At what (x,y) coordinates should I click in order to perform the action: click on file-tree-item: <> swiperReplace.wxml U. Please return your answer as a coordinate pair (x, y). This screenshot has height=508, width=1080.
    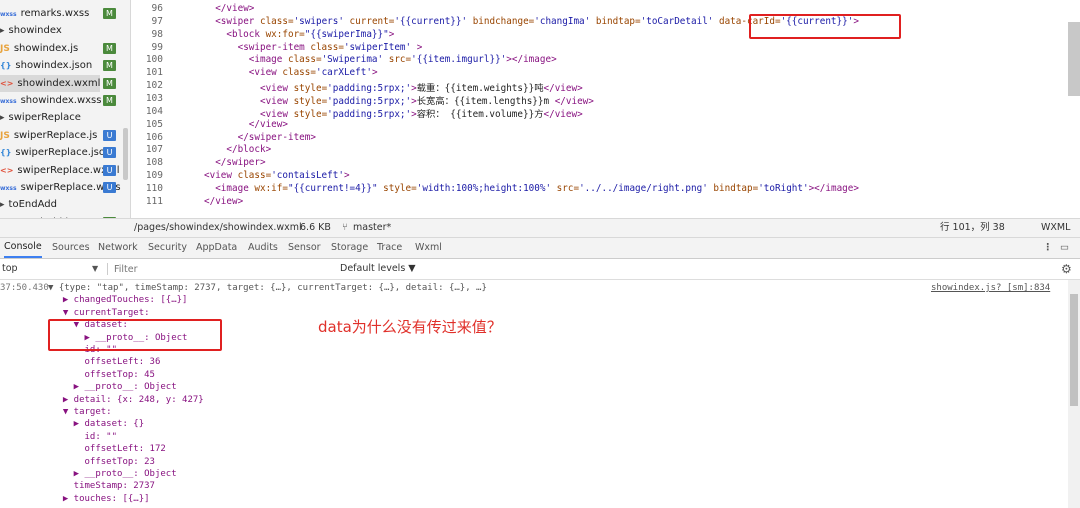
    Looking at the image, I should click on (60, 170).